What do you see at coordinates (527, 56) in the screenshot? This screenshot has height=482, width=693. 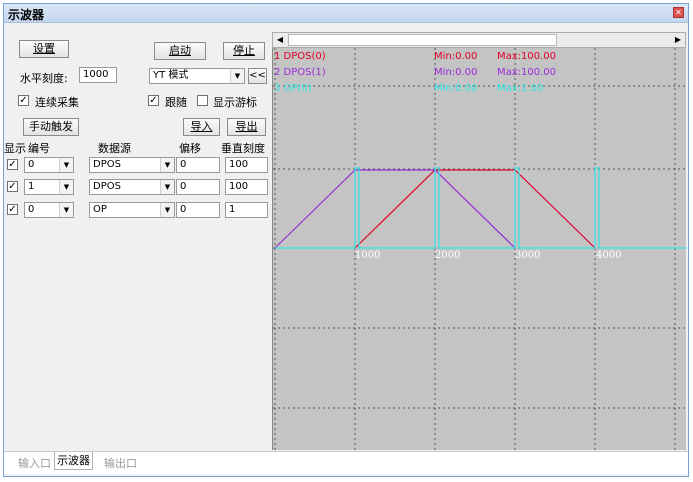 I see `legend-0-max: Max:100.00` at bounding box center [527, 56].